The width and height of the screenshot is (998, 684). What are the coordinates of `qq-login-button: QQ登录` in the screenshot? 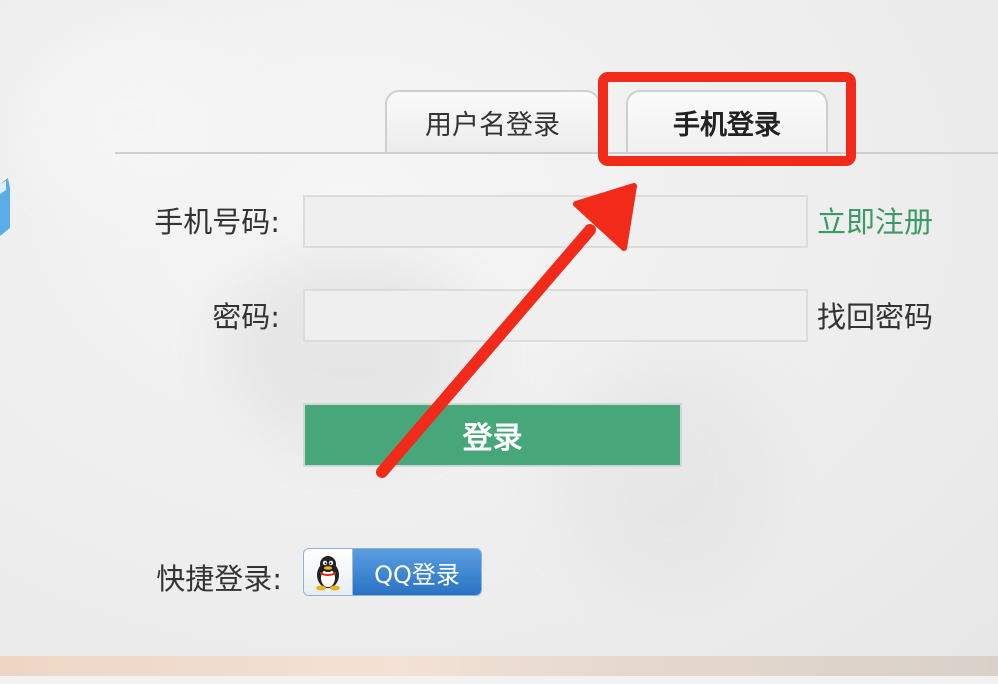 It's located at (392, 572).